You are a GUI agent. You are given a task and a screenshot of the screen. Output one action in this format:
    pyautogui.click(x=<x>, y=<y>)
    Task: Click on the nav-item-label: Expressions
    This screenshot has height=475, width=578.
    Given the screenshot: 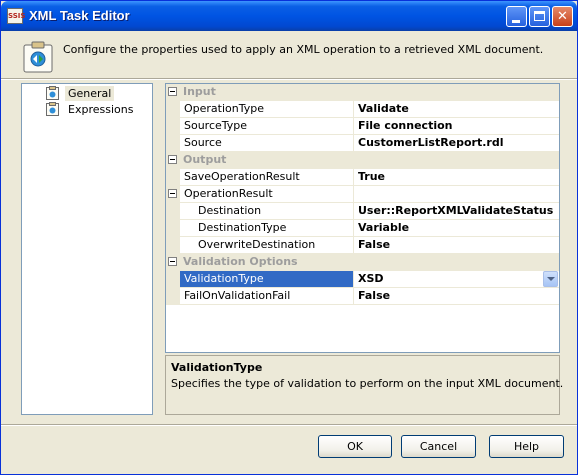 What is the action you would take?
    pyautogui.click(x=101, y=109)
    